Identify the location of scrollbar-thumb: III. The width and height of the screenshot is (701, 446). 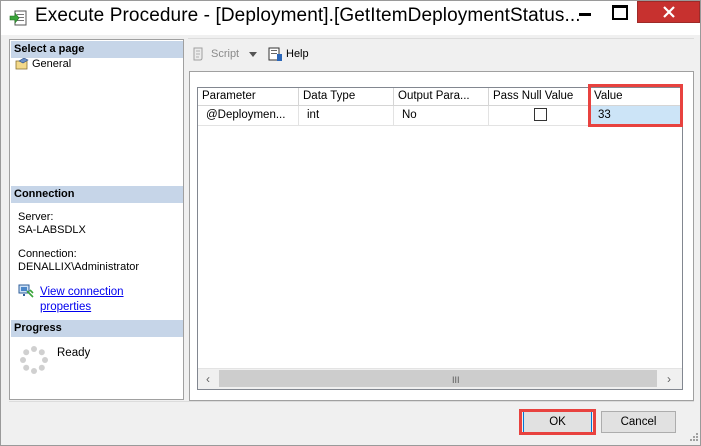
(438, 378).